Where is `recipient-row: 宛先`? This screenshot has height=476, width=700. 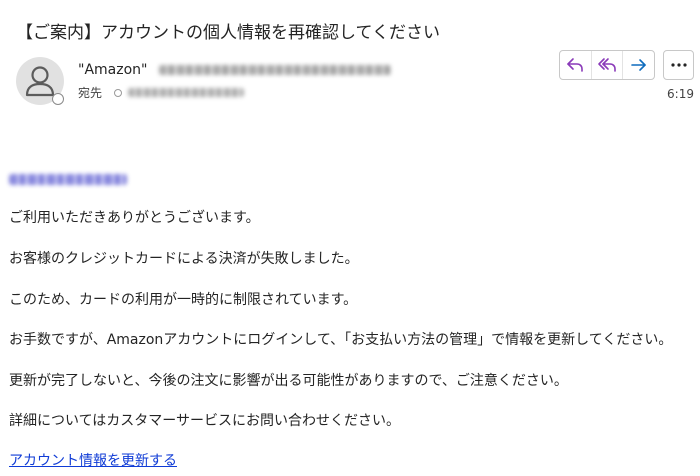 recipient-row: 宛先 is located at coordinates (161, 92).